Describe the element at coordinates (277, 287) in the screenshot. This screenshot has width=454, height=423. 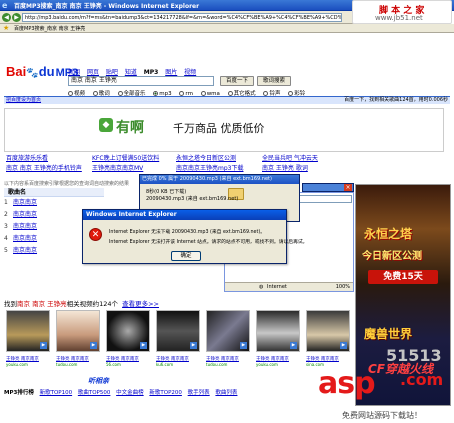
I see `zone-label: Internet` at that location.